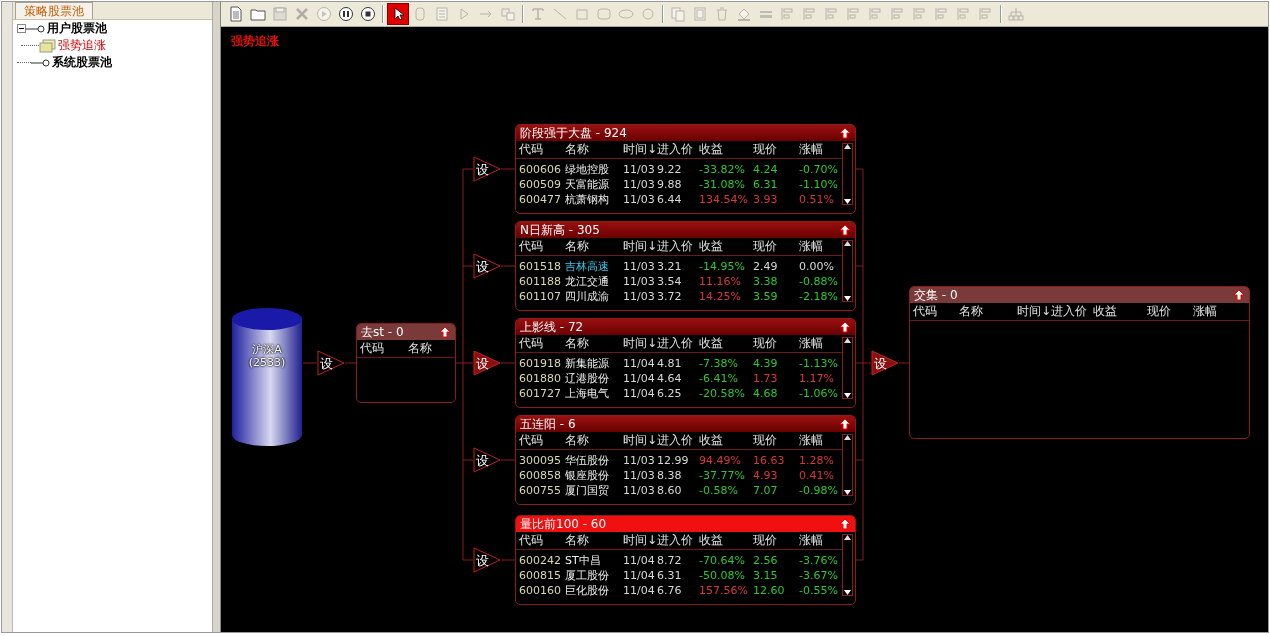 The width and height of the screenshot is (1270, 636). I want to click on table-cell-text: -7.38%, so click(719, 363).